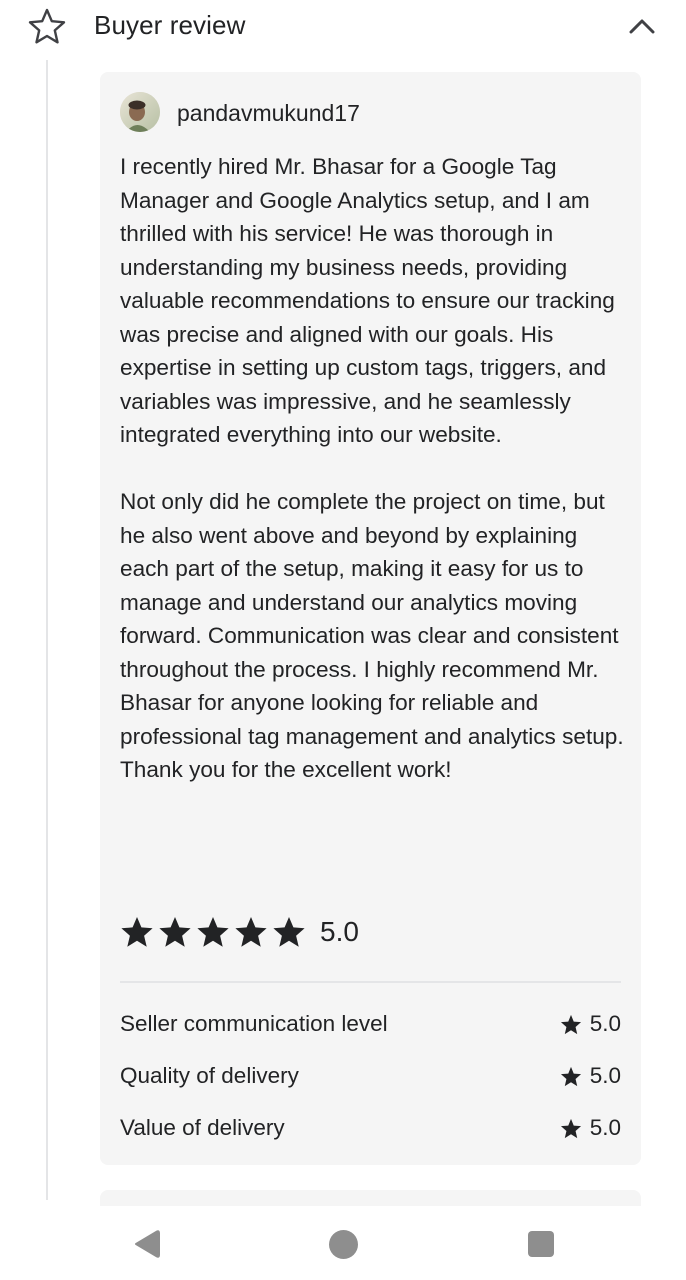  What do you see at coordinates (209, 1075) in the screenshot?
I see `rating-label: Quality of delivery` at bounding box center [209, 1075].